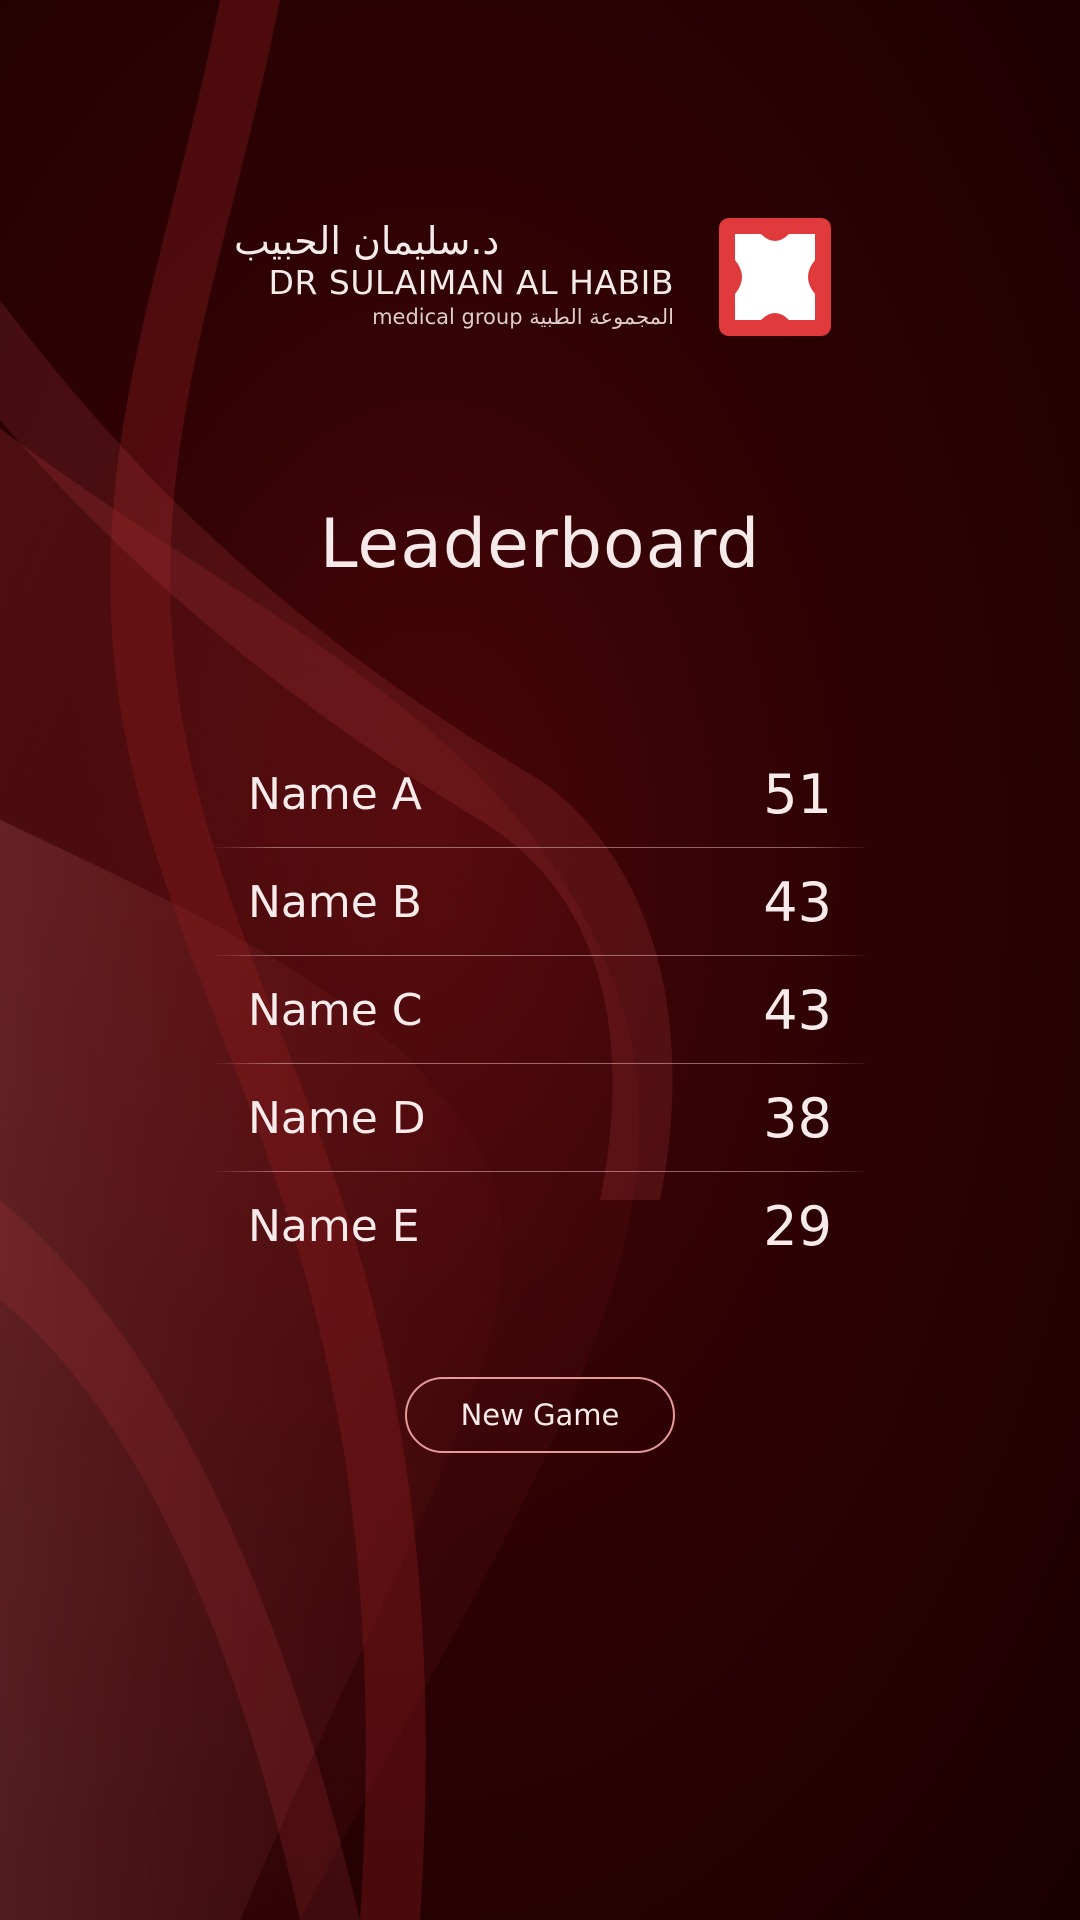 Image resolution: width=1080 pixels, height=1920 pixels. Describe the element at coordinates (335, 794) in the screenshot. I see `player-name: Name A` at that location.